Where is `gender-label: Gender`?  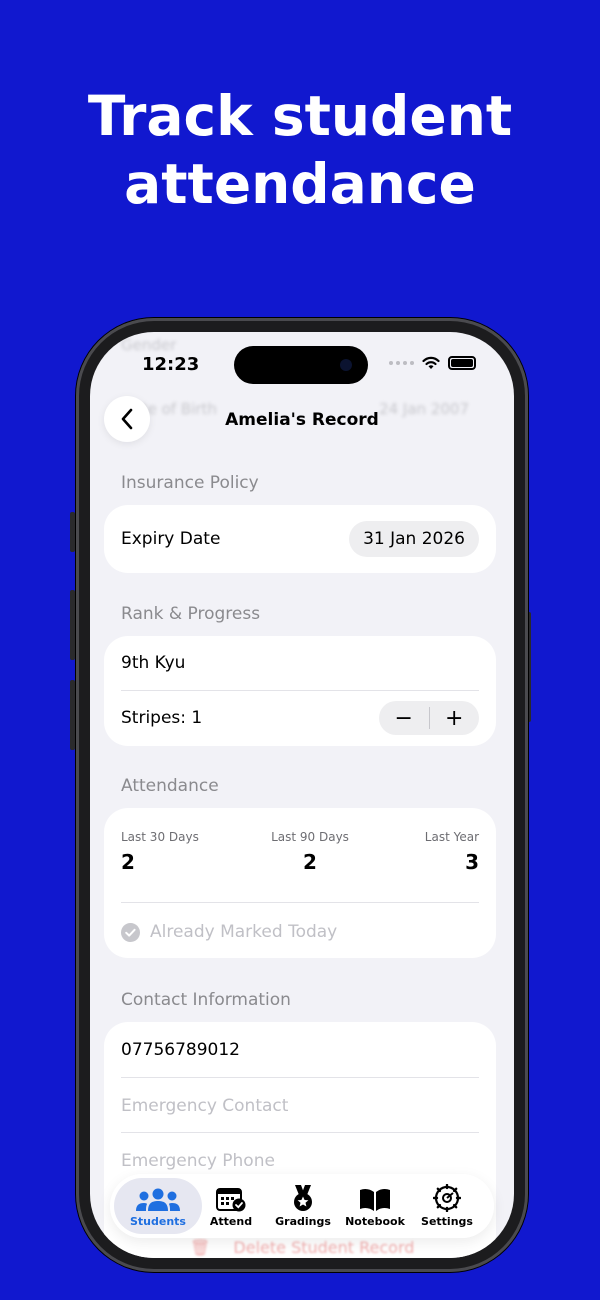 gender-label: Gender is located at coordinates (149, 345).